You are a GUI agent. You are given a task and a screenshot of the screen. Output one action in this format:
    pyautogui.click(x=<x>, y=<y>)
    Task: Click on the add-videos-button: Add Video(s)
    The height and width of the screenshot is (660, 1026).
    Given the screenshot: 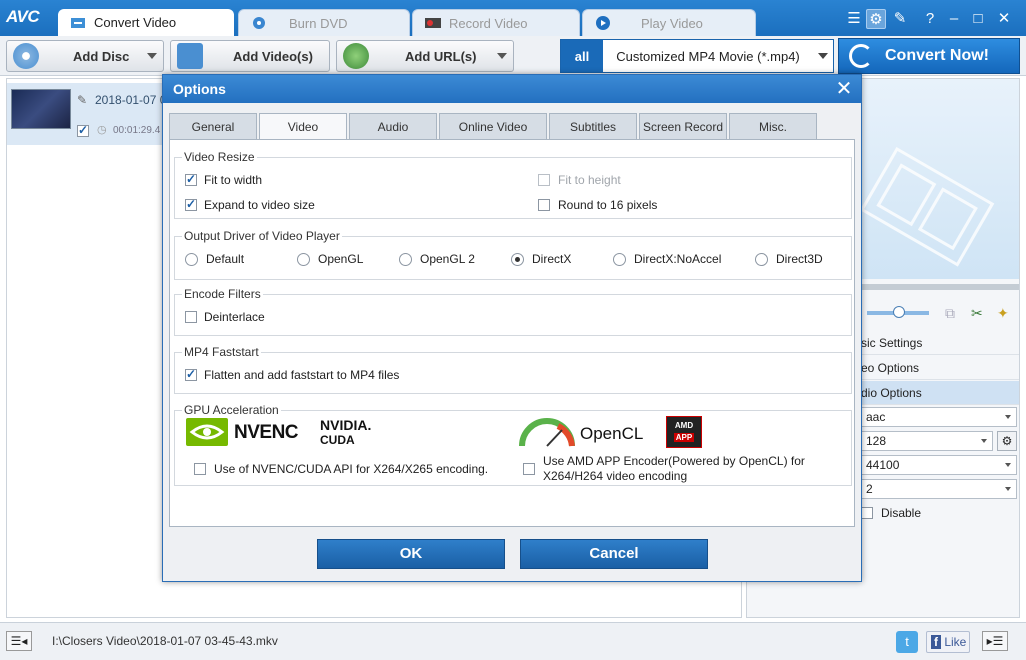 What is the action you would take?
    pyautogui.click(x=250, y=56)
    